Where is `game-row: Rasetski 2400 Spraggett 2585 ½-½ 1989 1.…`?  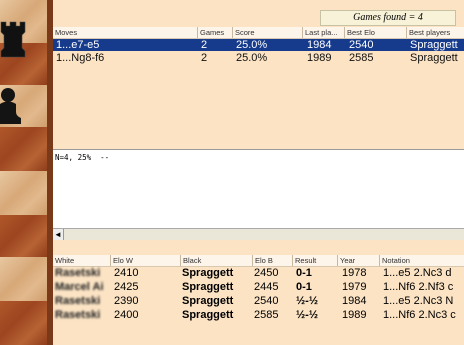
game-row: Rasetski 2400 Spraggett 2585 ½-½ 1989 1.… is located at coordinates (258, 315).